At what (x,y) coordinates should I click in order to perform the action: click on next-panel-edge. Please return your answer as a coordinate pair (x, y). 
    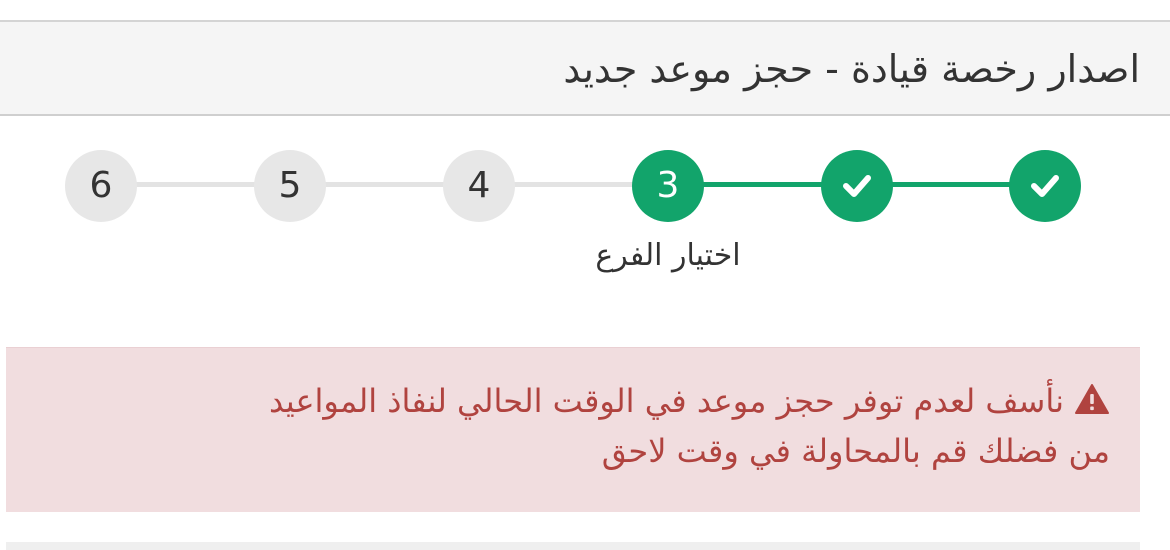
    Looking at the image, I should click on (573, 546).